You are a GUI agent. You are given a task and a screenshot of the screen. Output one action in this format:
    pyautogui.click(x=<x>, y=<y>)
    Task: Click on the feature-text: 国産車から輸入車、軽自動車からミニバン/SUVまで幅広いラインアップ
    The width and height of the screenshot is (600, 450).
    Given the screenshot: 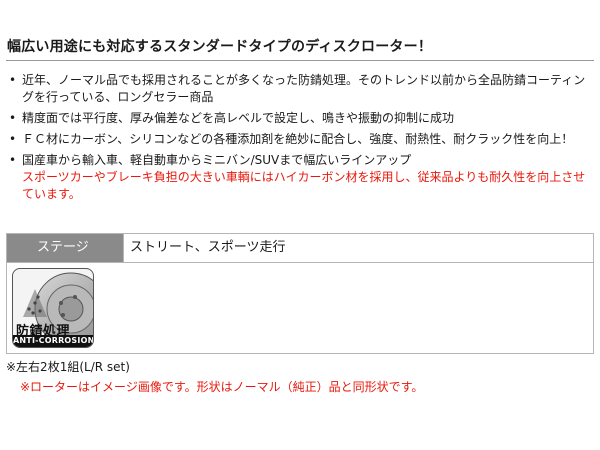 What is the action you would take?
    pyautogui.click(x=217, y=160)
    